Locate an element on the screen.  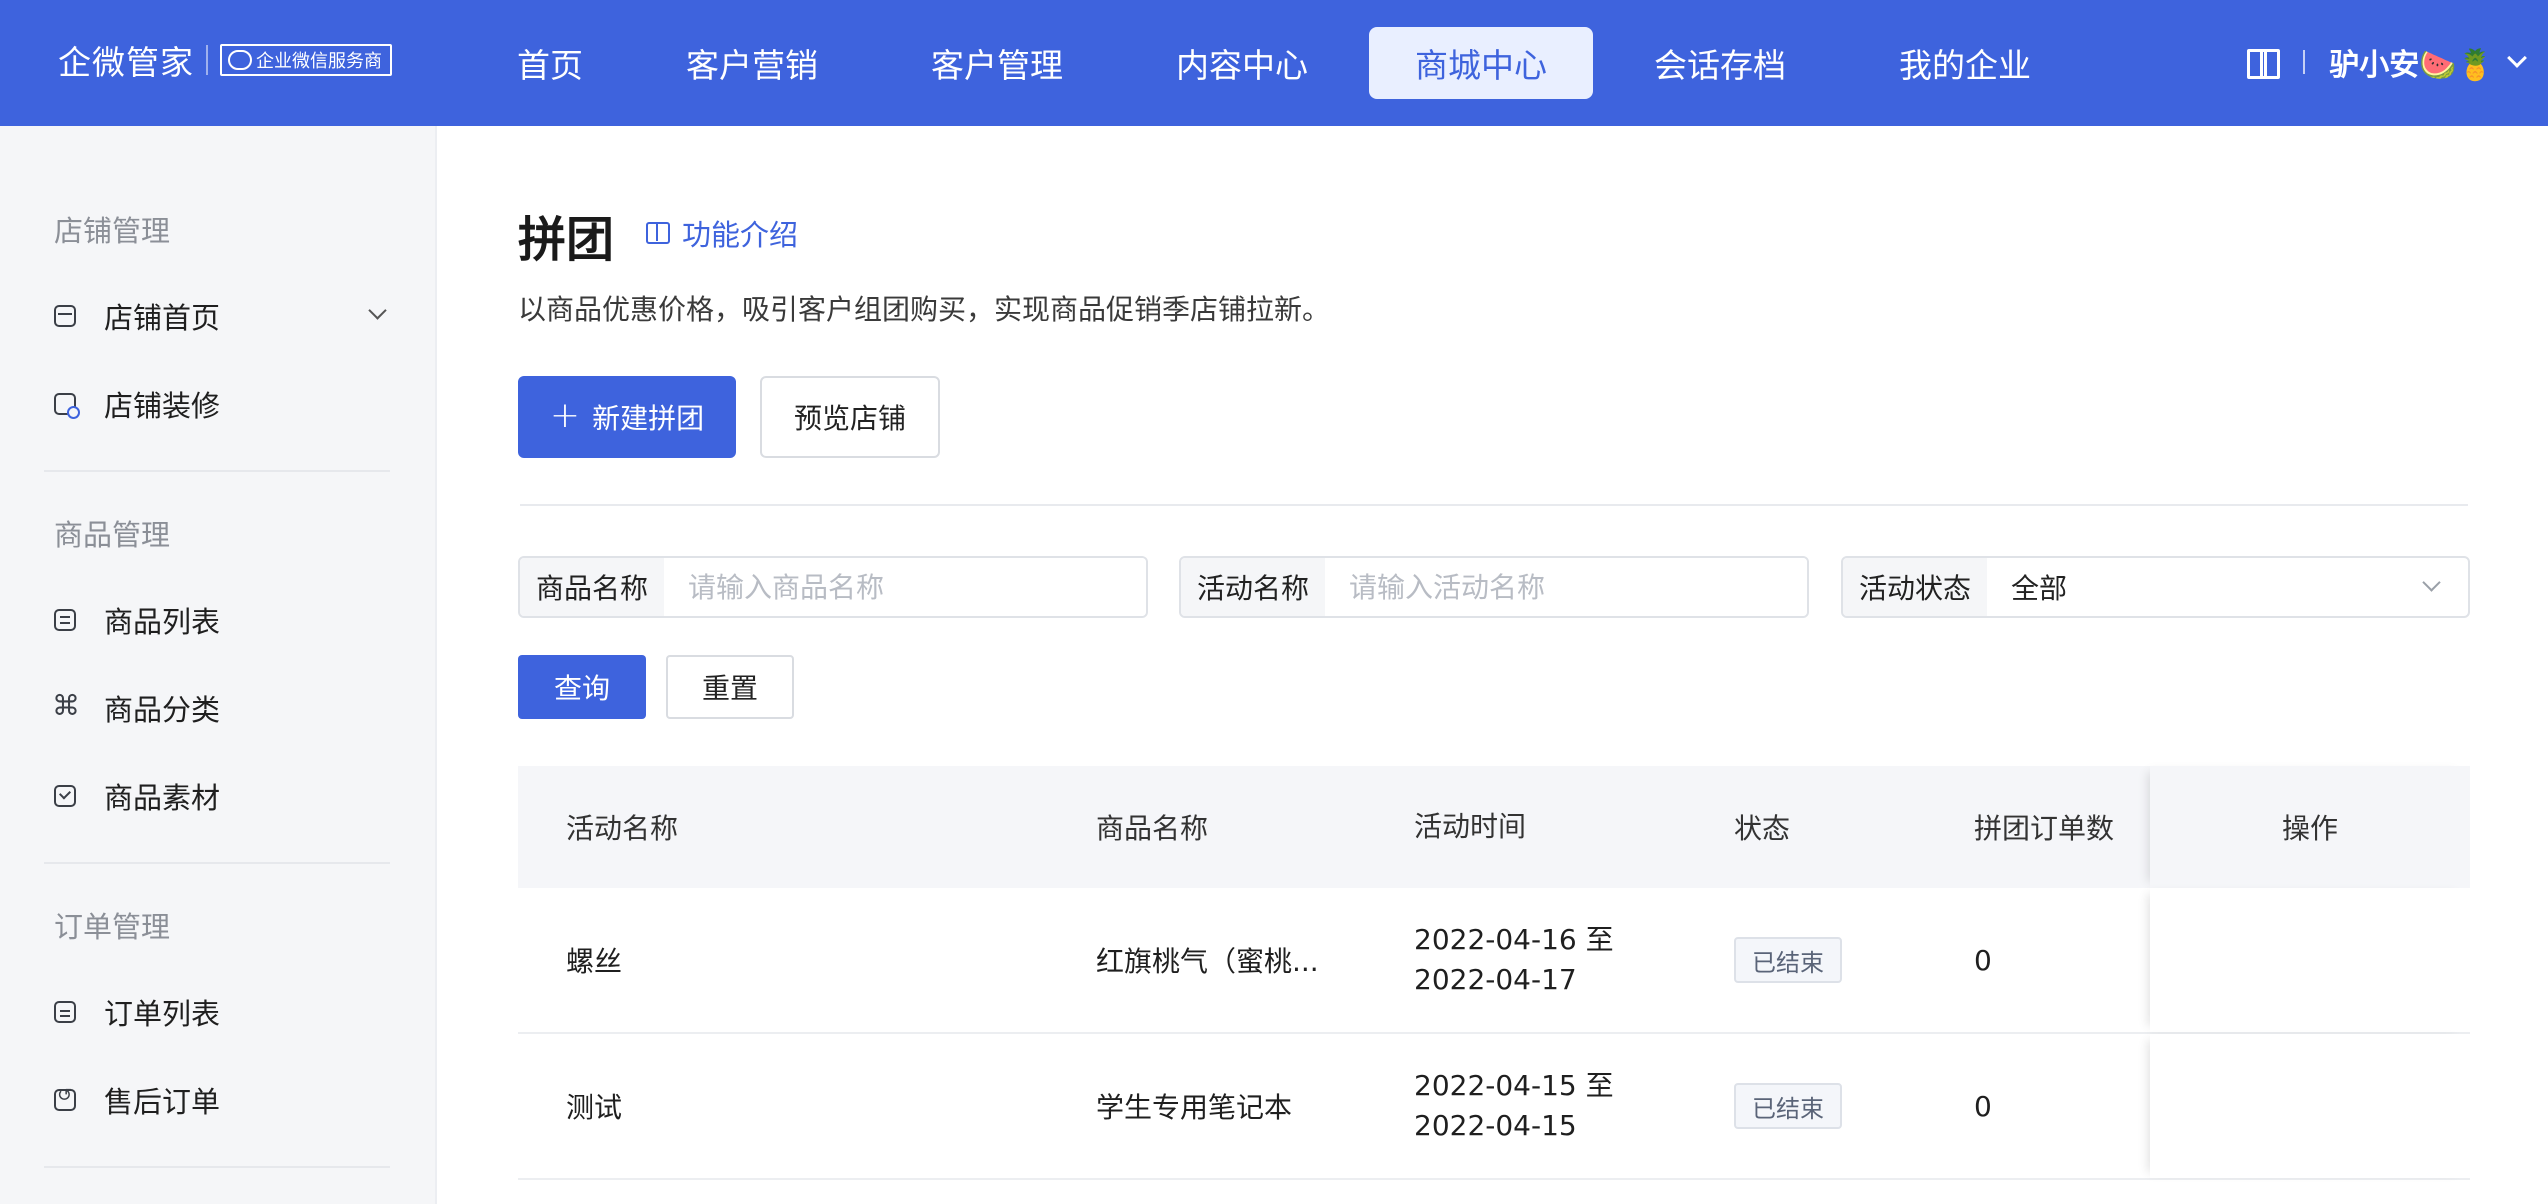
activity-name-filter: 活动名称 is located at coordinates (1494, 587).